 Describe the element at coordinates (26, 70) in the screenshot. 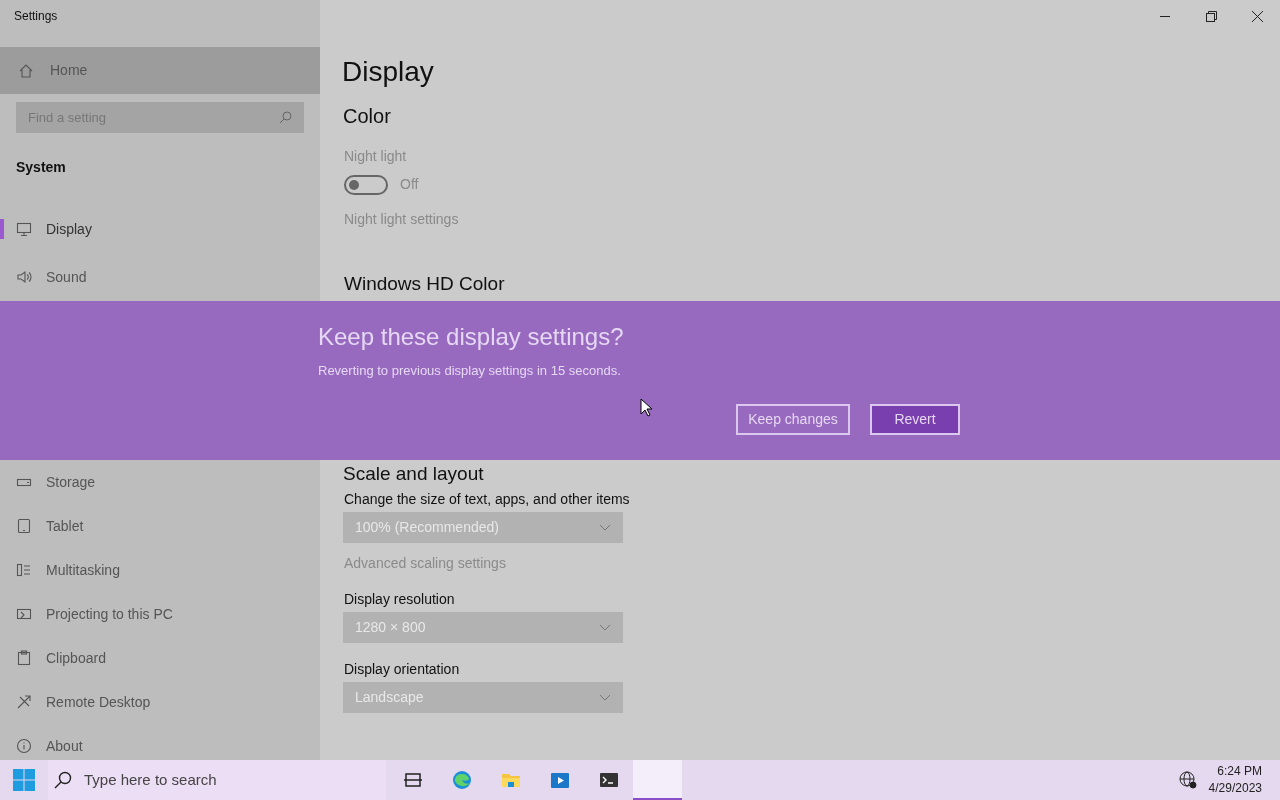

I see `home-icon` at that location.